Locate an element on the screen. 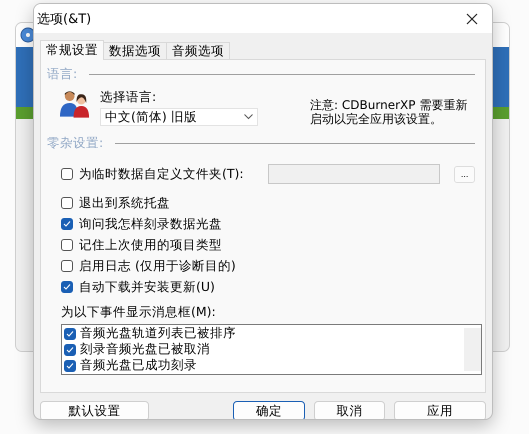  checkbox-label: 自动下载并安装更新(U) is located at coordinates (147, 287).